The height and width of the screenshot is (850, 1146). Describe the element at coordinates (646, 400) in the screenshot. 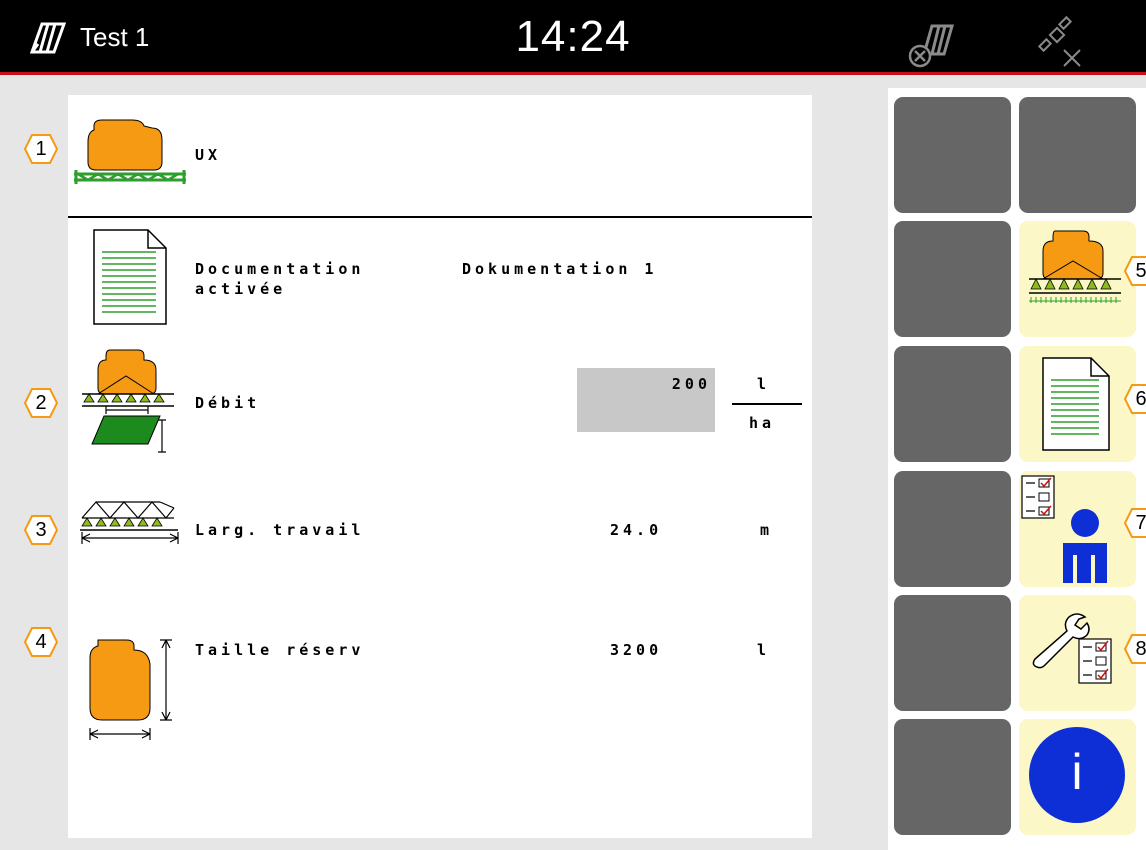

I see `application-rate-input: 200` at that location.